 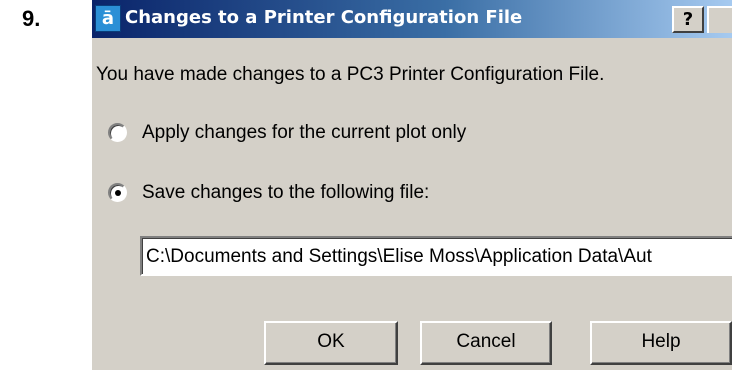 I want to click on step-number: 9., so click(x=31, y=18).